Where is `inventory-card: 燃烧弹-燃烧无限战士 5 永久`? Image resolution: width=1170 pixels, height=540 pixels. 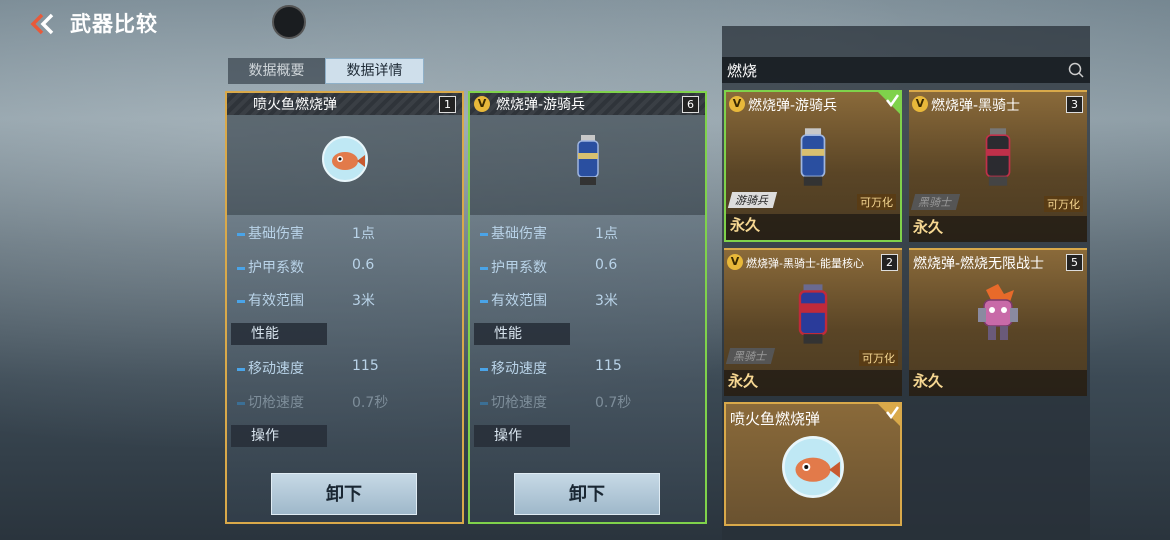
inventory-card: 燃烧弹-燃烧无限战士 5 永久 is located at coordinates (998, 322).